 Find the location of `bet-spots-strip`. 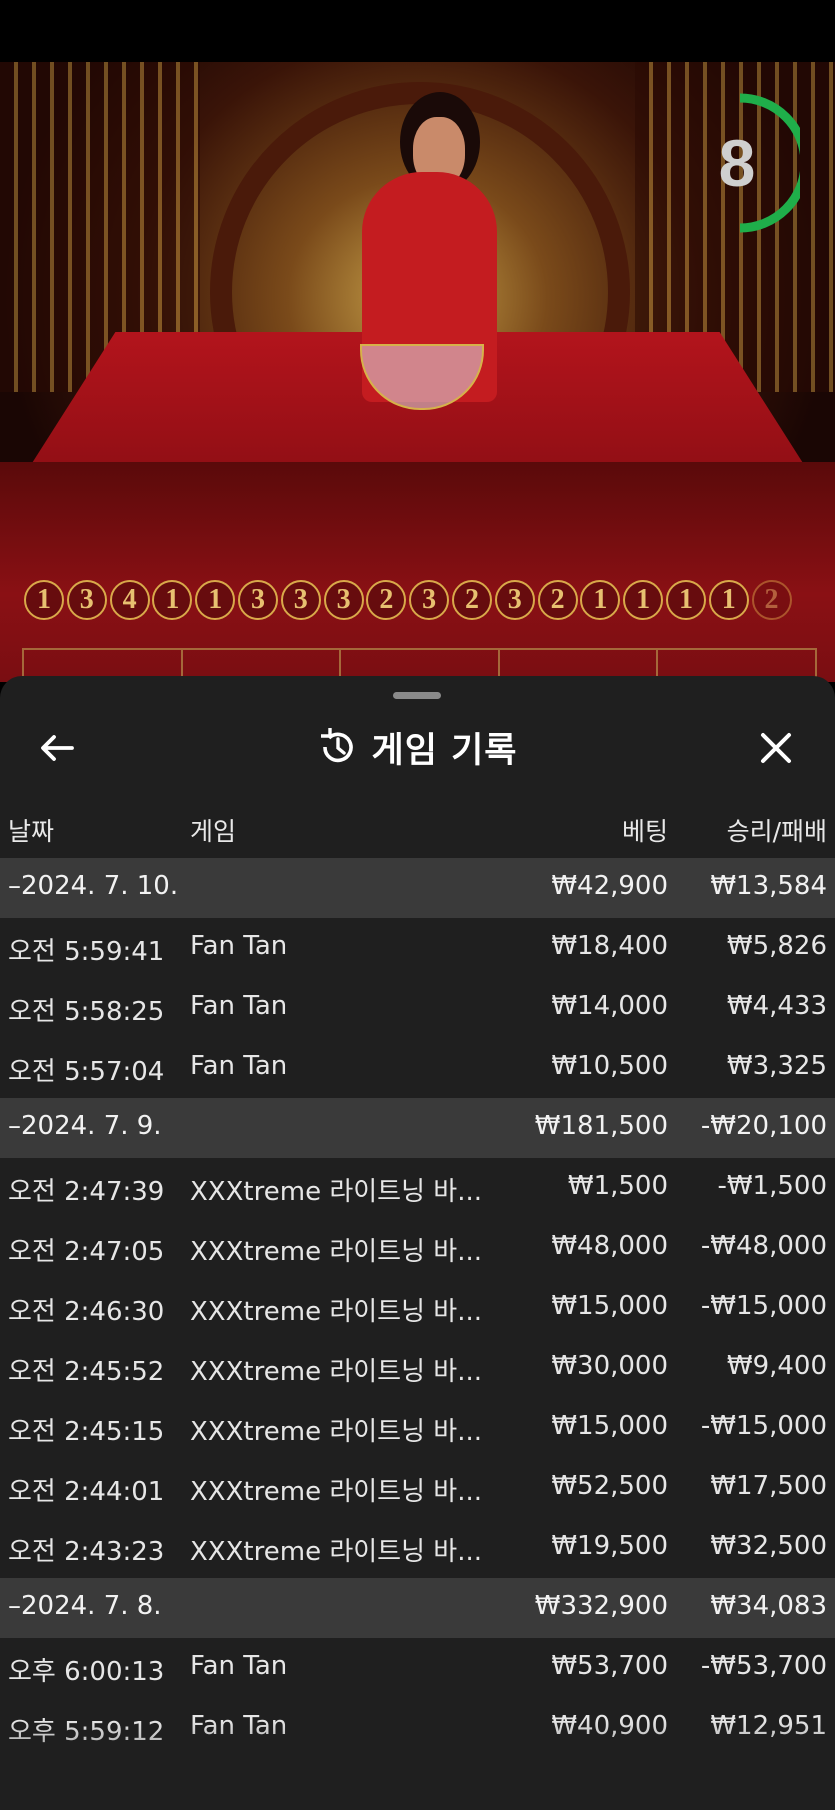

bet-spots-strip is located at coordinates (419, 663).